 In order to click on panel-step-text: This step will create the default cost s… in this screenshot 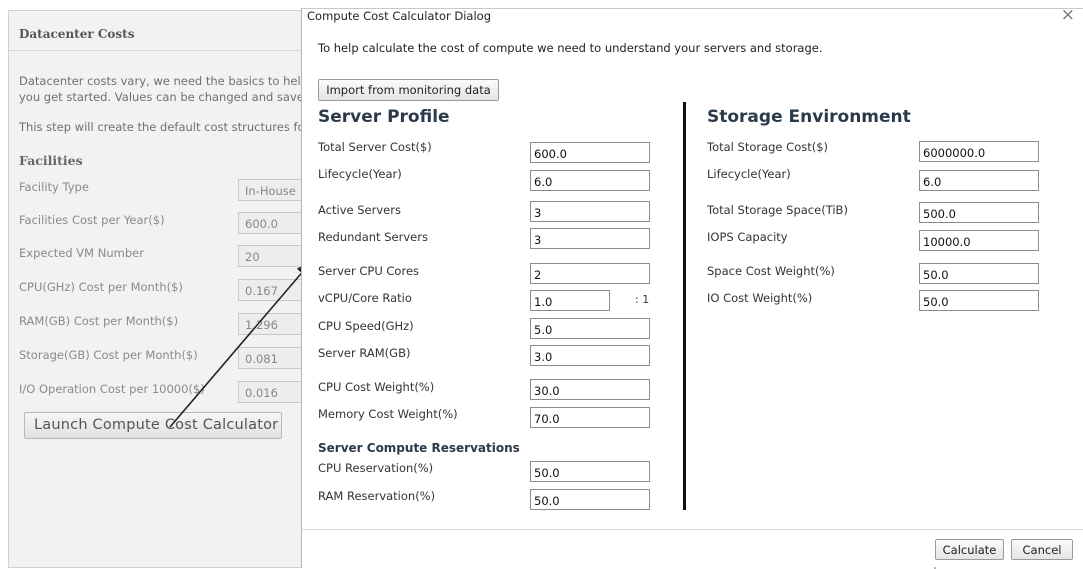, I will do `click(163, 127)`.